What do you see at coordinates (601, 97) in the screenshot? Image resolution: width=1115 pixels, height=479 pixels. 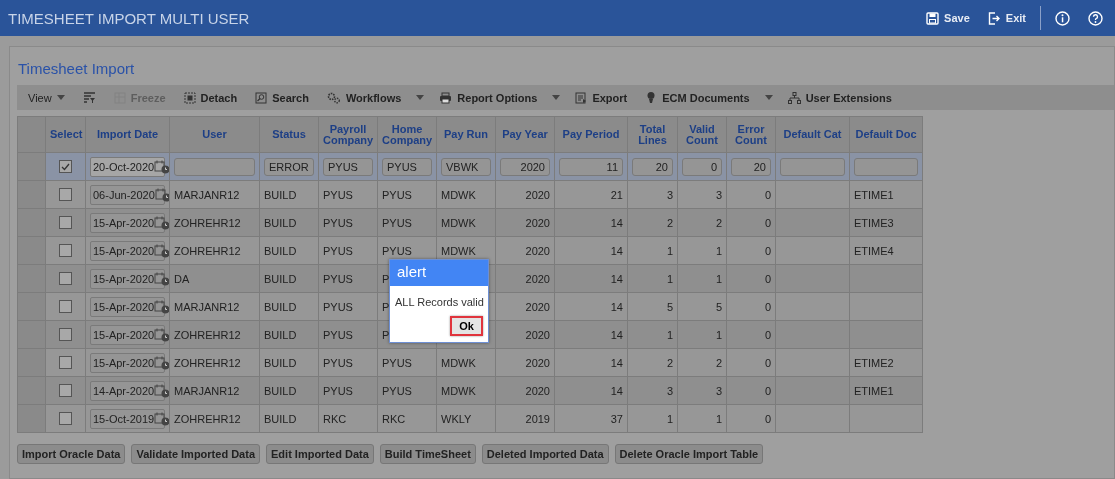 I see `export-button: Export` at bounding box center [601, 97].